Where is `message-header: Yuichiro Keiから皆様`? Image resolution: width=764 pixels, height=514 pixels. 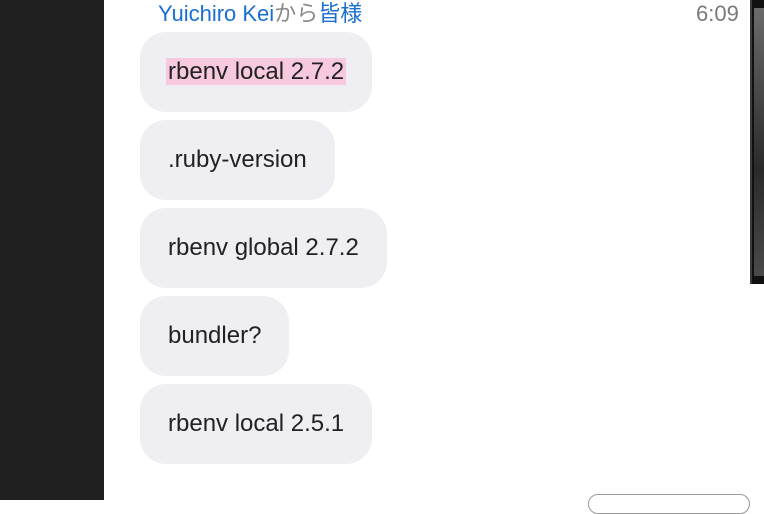
message-header: Yuichiro Keiから皆様 is located at coordinates (260, 14).